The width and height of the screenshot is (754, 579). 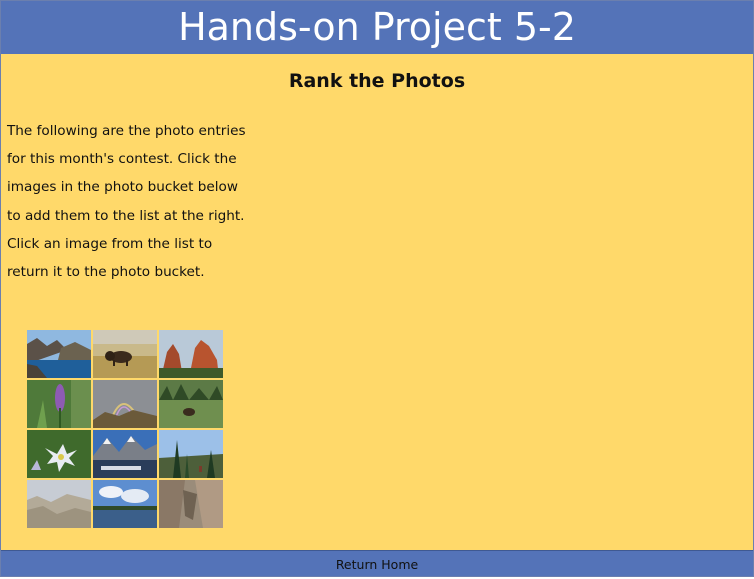 I want to click on pine-trail-image, so click(x=191, y=454).